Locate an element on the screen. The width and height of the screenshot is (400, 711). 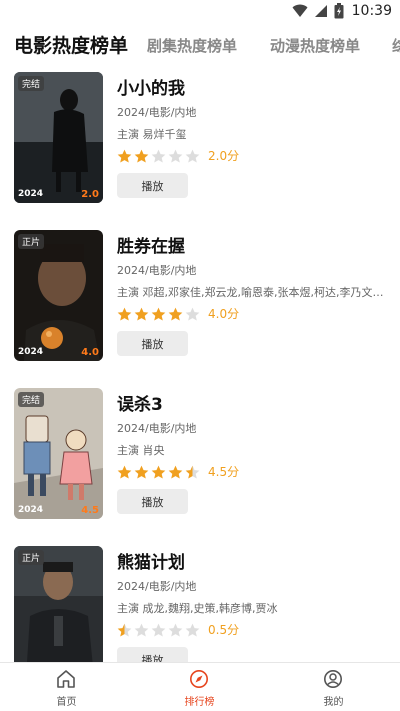
poster-score: 4.5 is located at coordinates (90, 510).